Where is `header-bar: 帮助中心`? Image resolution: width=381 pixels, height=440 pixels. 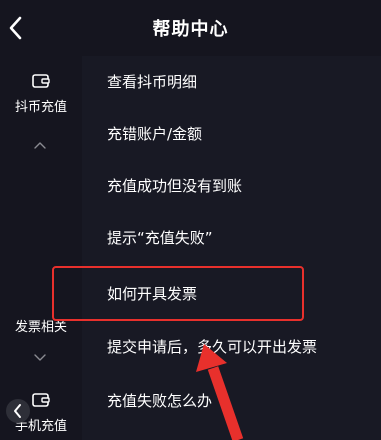 header-bar: 帮助中心 is located at coordinates (190, 28).